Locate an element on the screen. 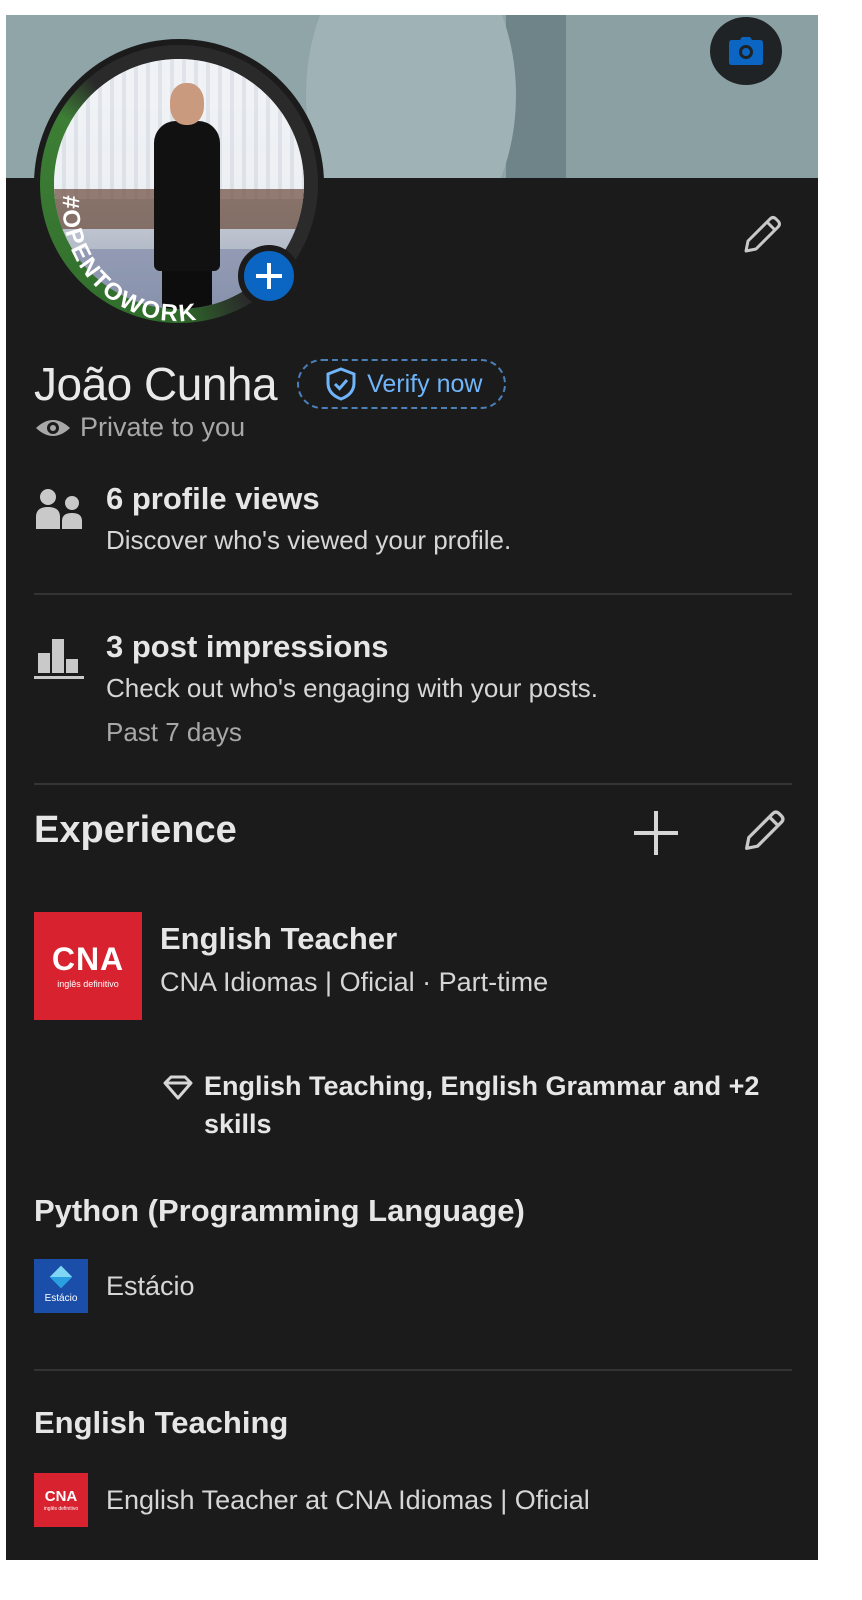  cna-company-logo: CNA inglês definitivo is located at coordinates (88, 966).